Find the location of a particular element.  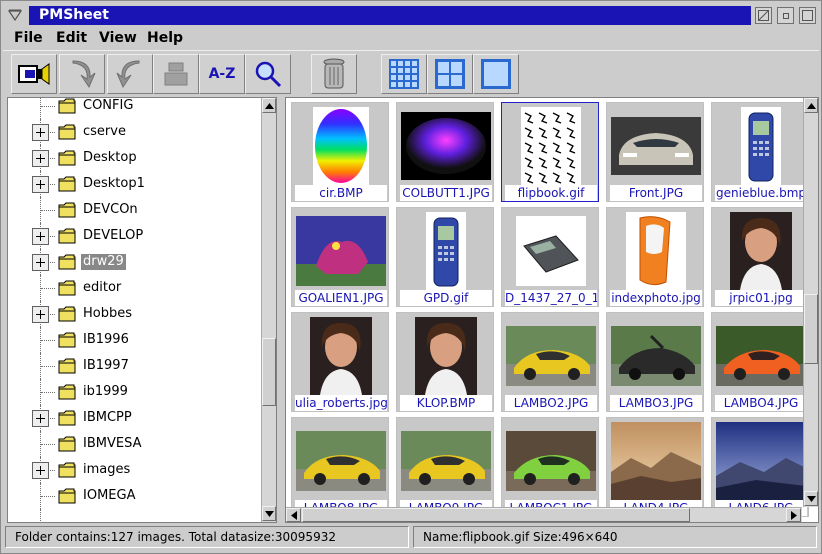

thumbnail-item: genieblue.bmp is located at coordinates (760, 152).